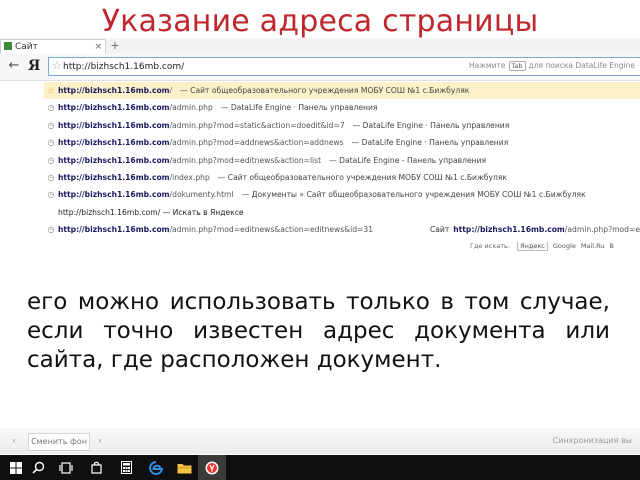  Describe the element at coordinates (184, 467) in the screenshot. I see `file-explorer-icon` at that location.